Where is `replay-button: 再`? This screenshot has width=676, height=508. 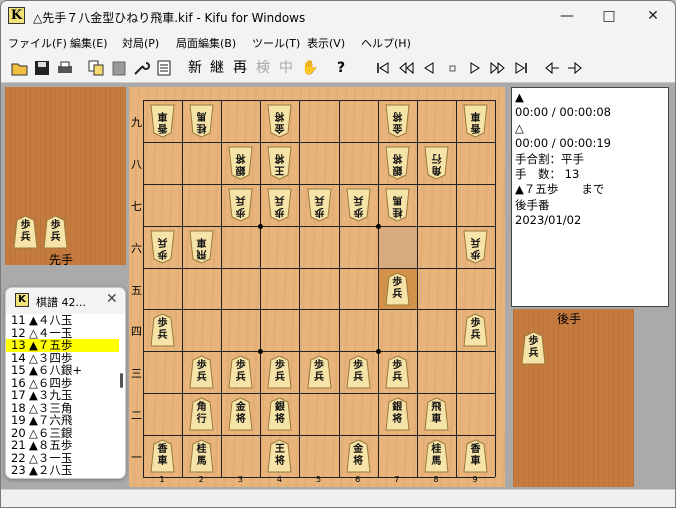
replay-button: 再 is located at coordinates (240, 68).